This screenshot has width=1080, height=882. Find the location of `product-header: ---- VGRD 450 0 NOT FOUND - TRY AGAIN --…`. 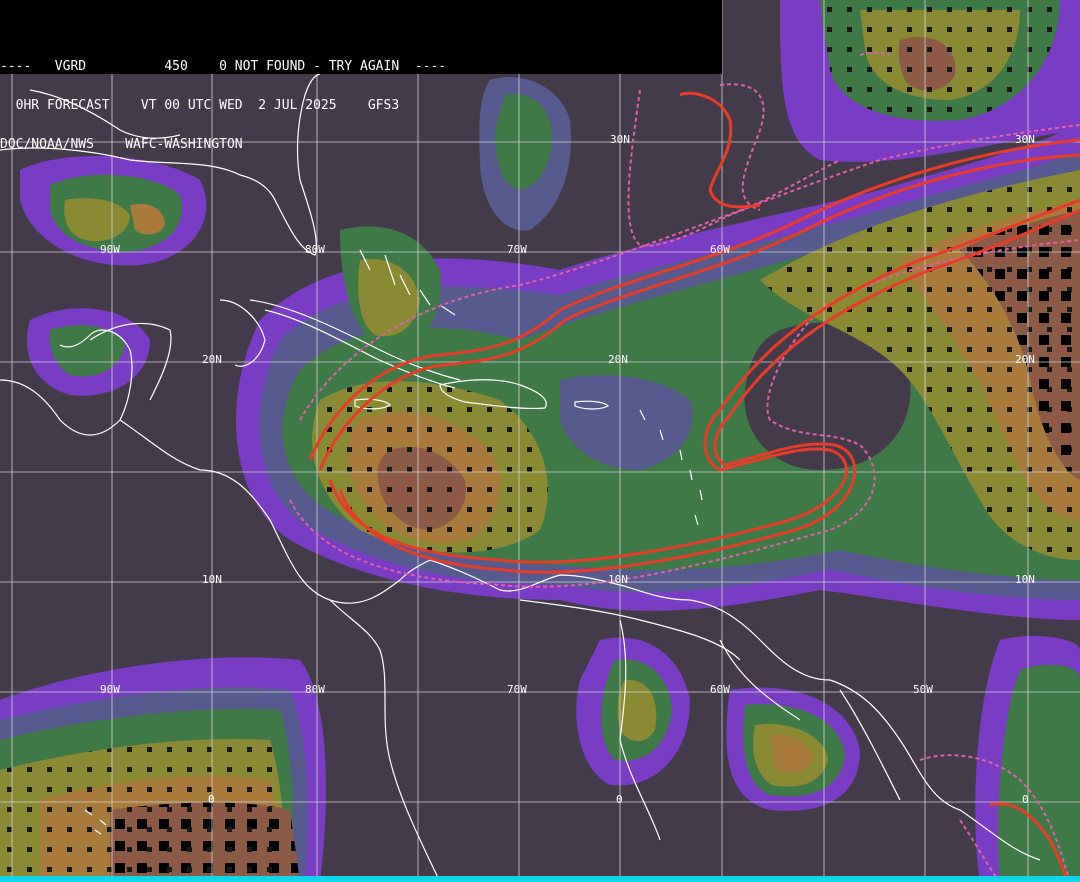

product-header: ---- VGRD 450 0 NOT FOUND - TRY AGAIN --… is located at coordinates (361, 75).